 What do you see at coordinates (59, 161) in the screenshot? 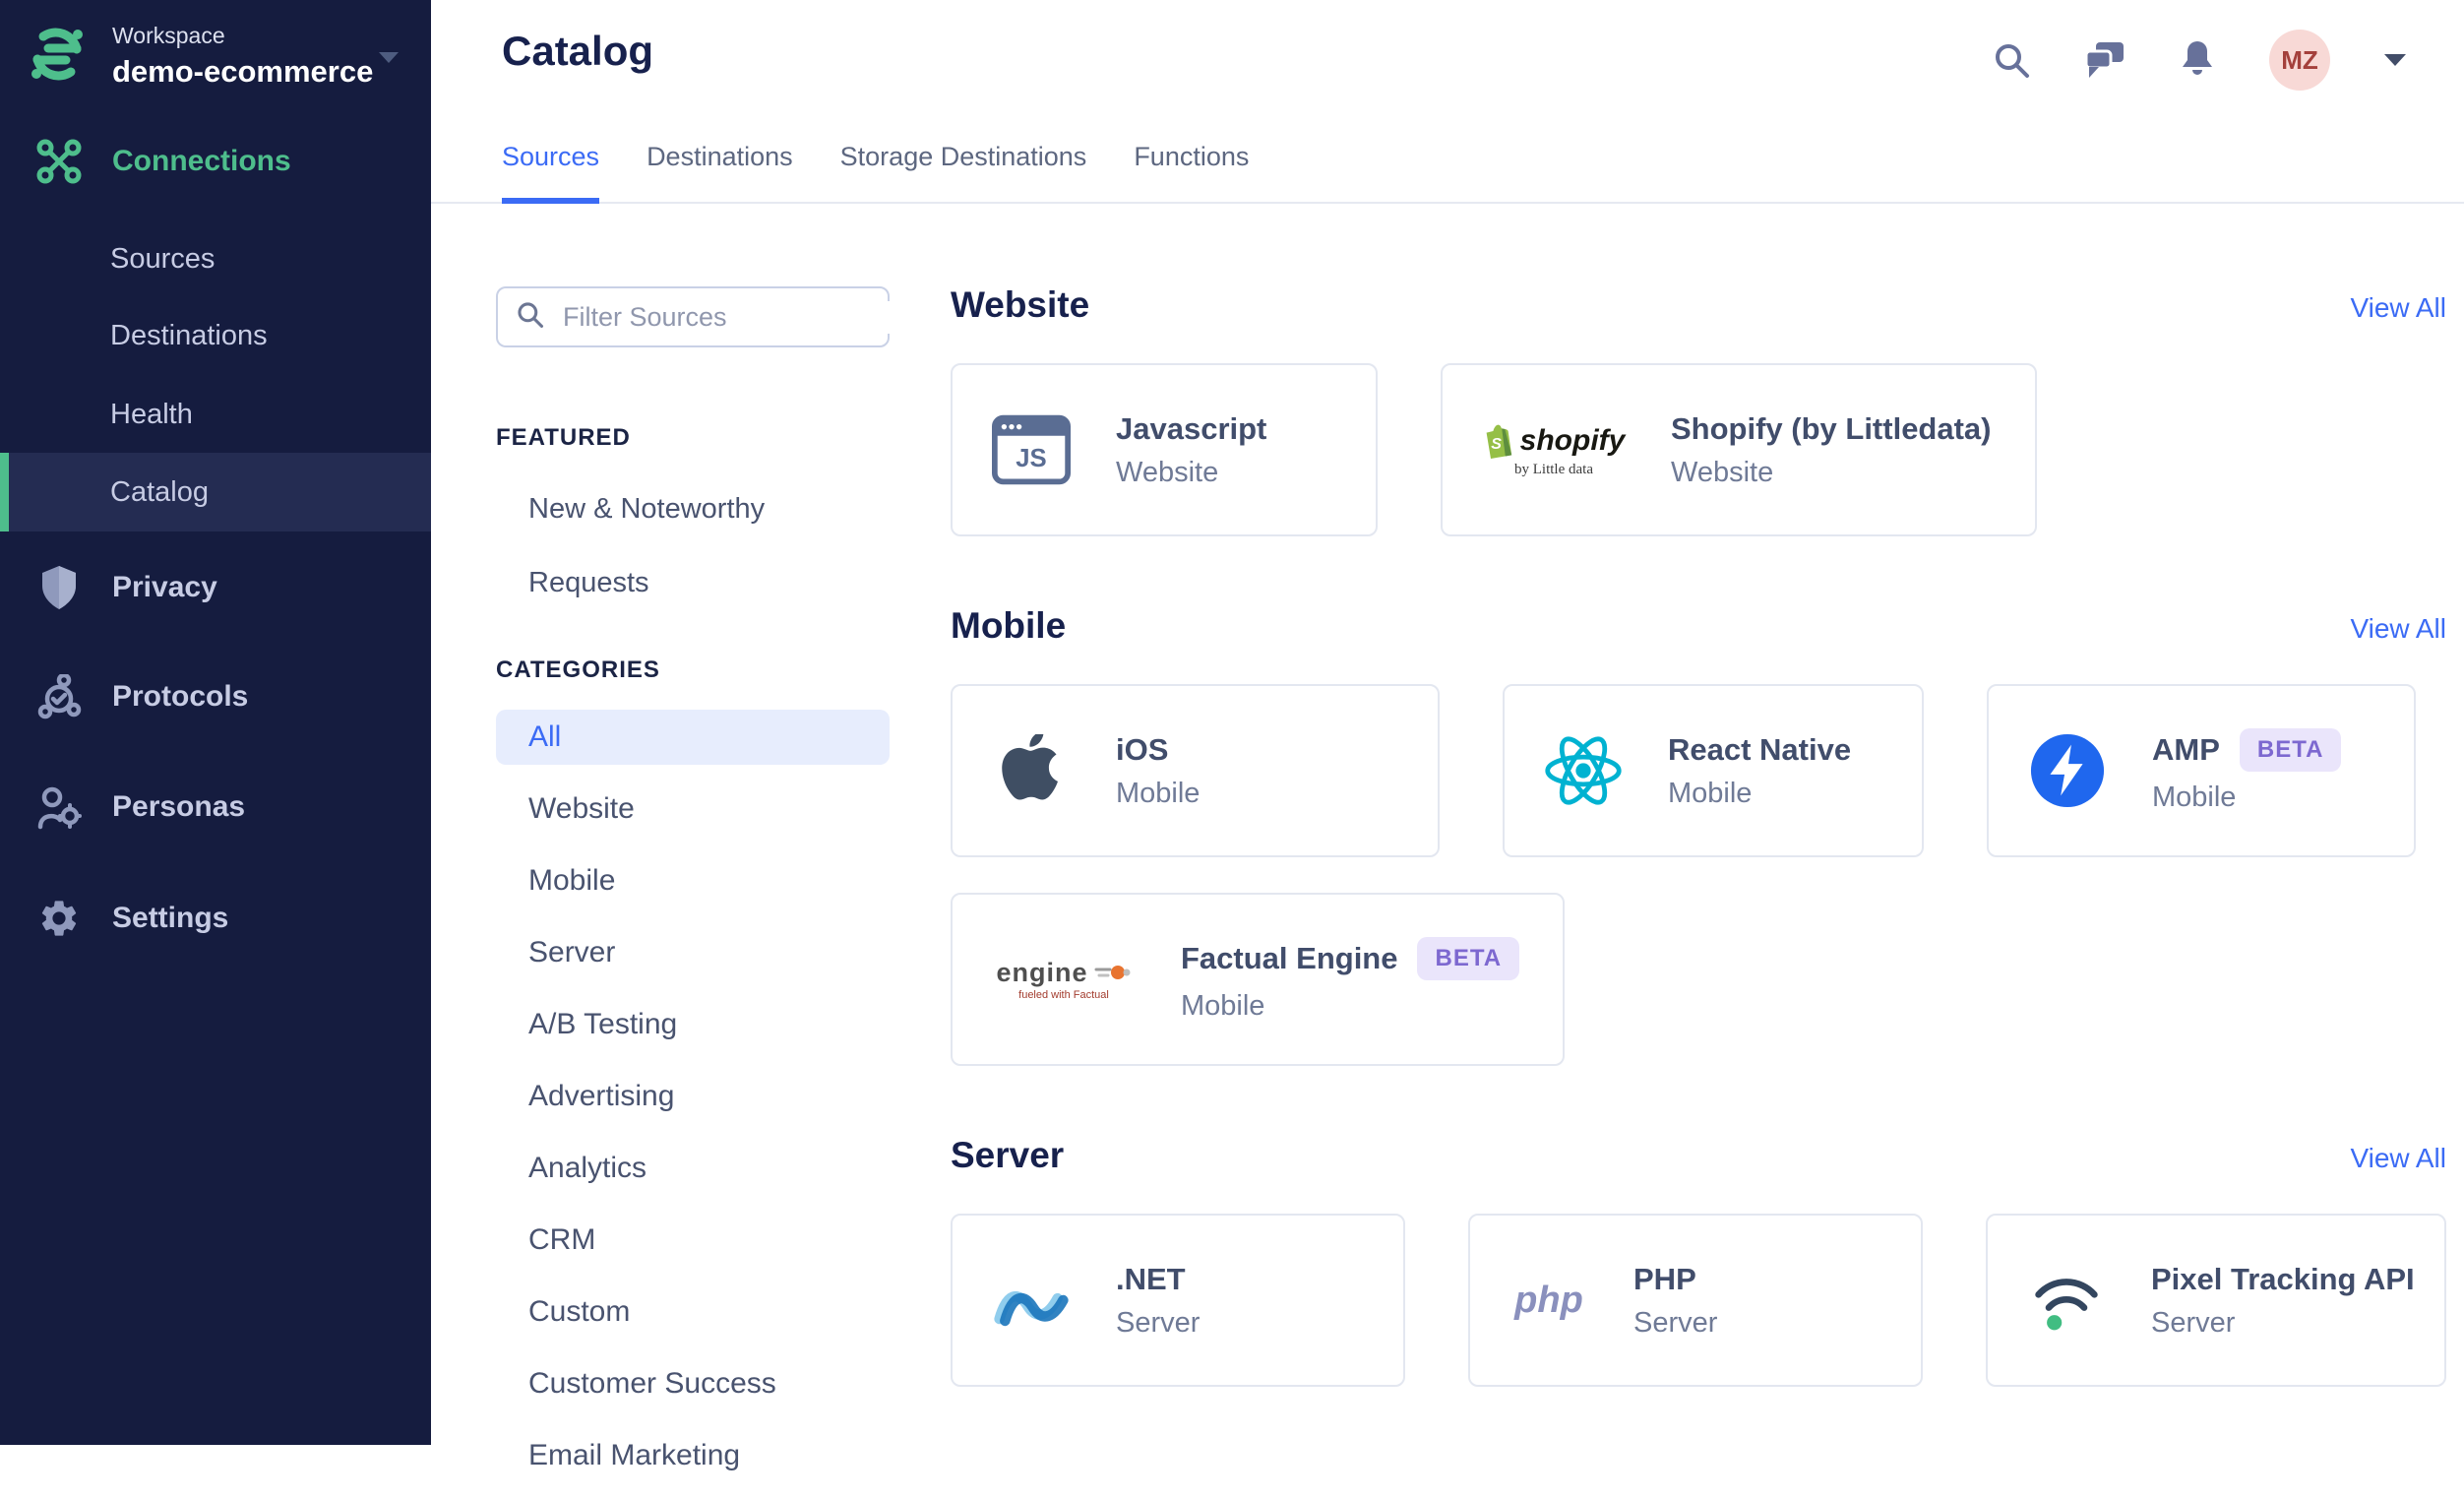
I see `connections-icon` at bounding box center [59, 161].